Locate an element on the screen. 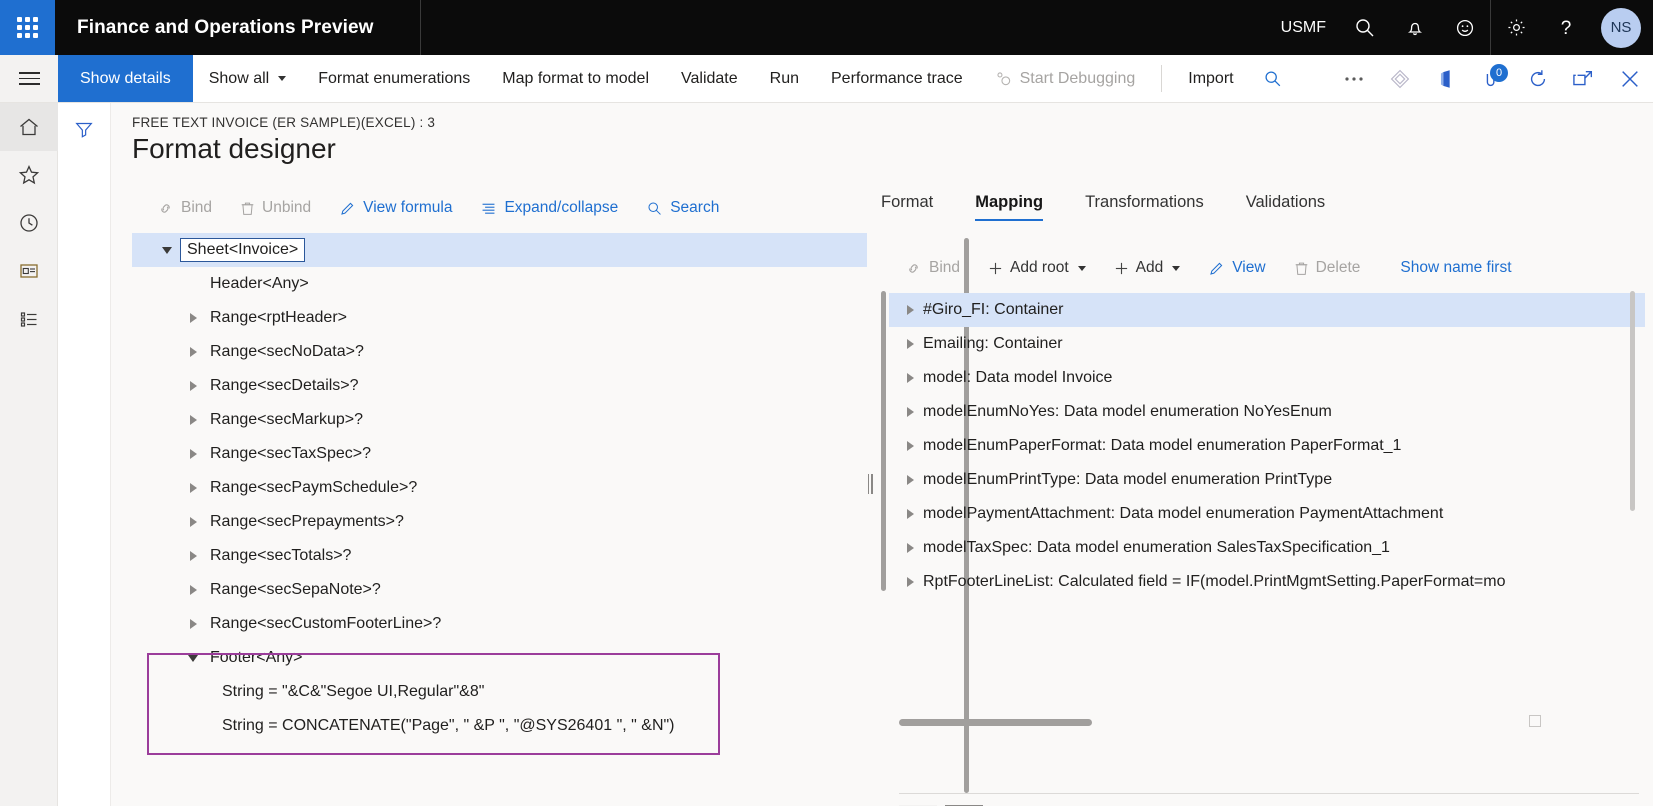  tree-row: Range<secPrepayments>? is located at coordinates (499, 522).